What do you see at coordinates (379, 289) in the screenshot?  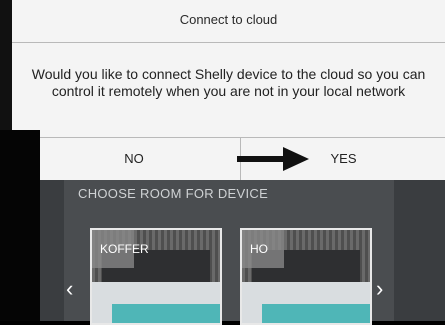 I see `chevron-right-icon: ›` at bounding box center [379, 289].